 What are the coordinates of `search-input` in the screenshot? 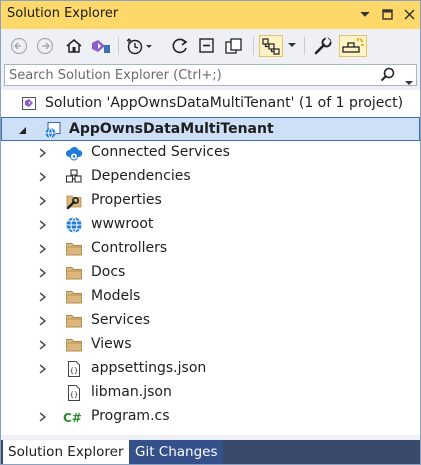 It's located at (192, 75).